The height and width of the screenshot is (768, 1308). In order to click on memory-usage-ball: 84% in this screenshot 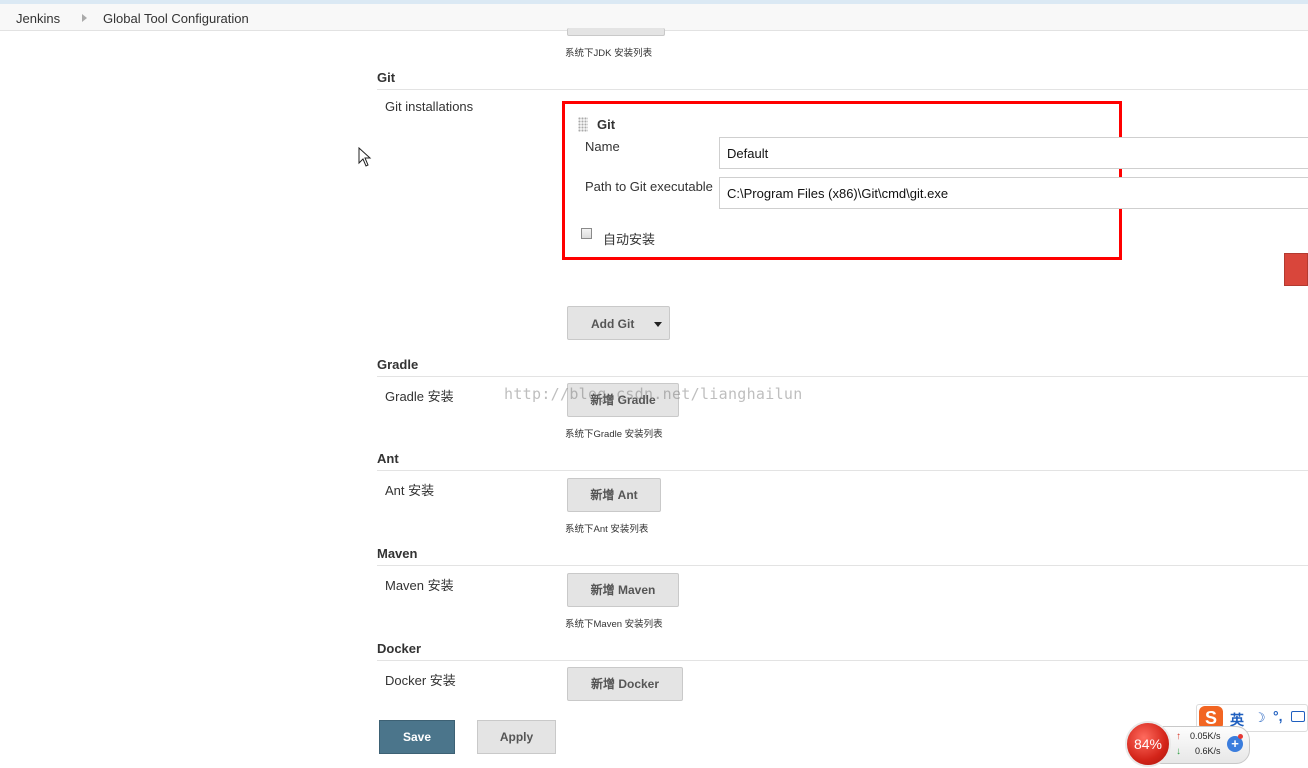, I will do `click(1148, 744)`.